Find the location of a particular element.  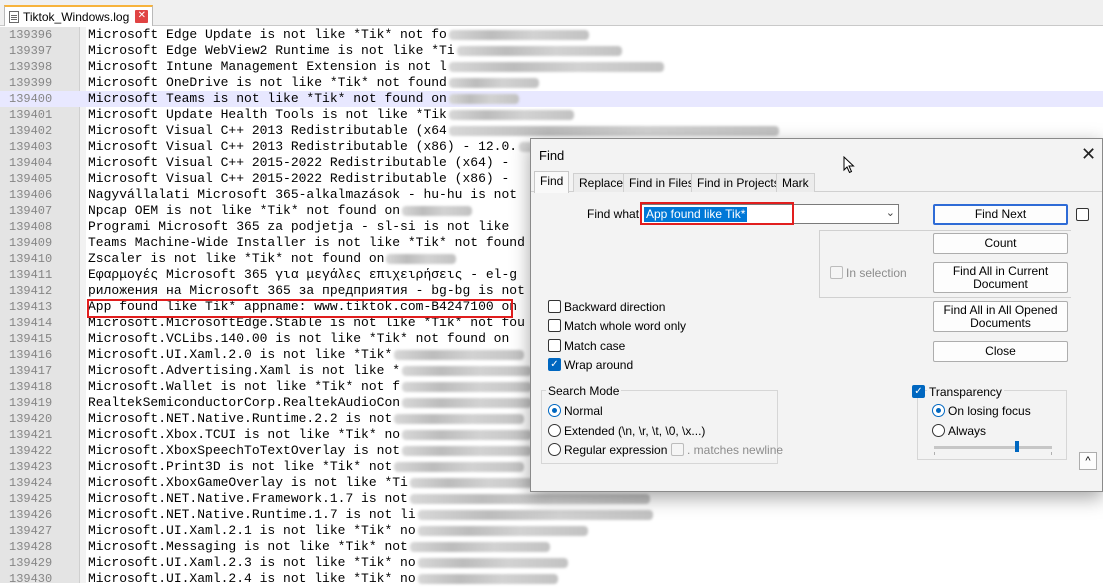

transparency-slider-ticks is located at coordinates (993, 453).